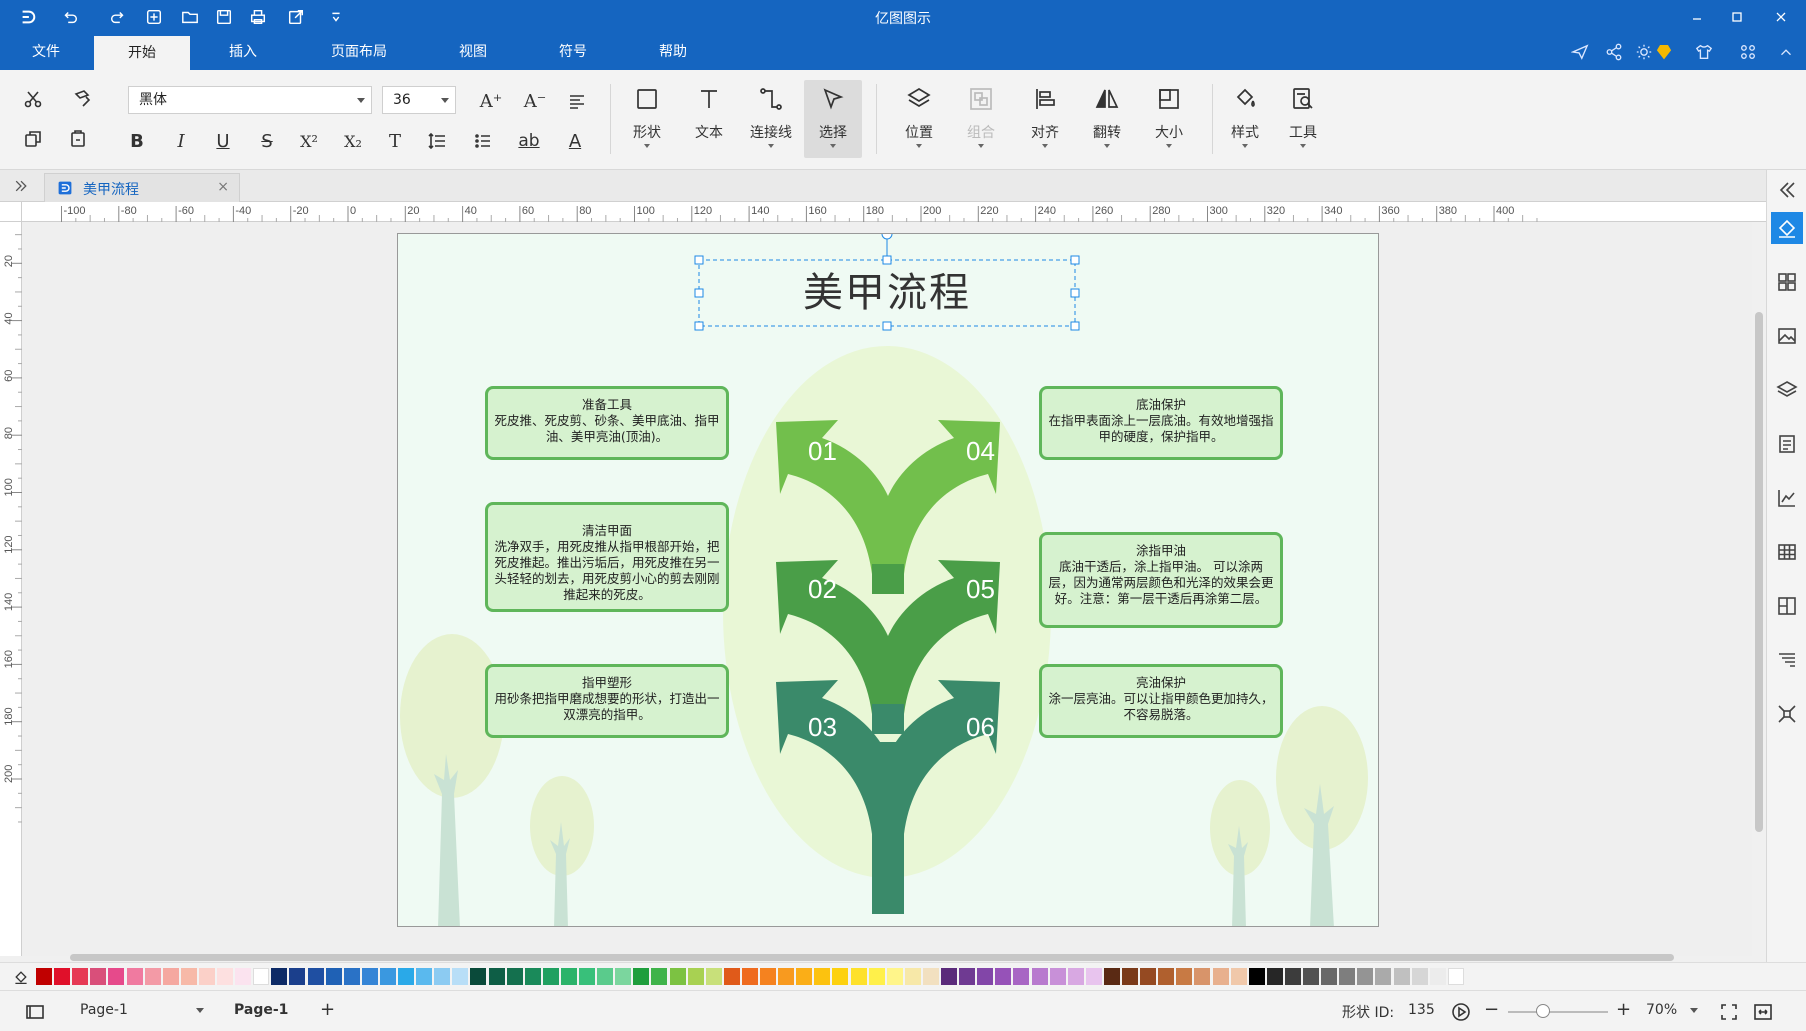 Image resolution: width=1806 pixels, height=1031 pixels. I want to click on symbol-library-icon, so click(1787, 282).